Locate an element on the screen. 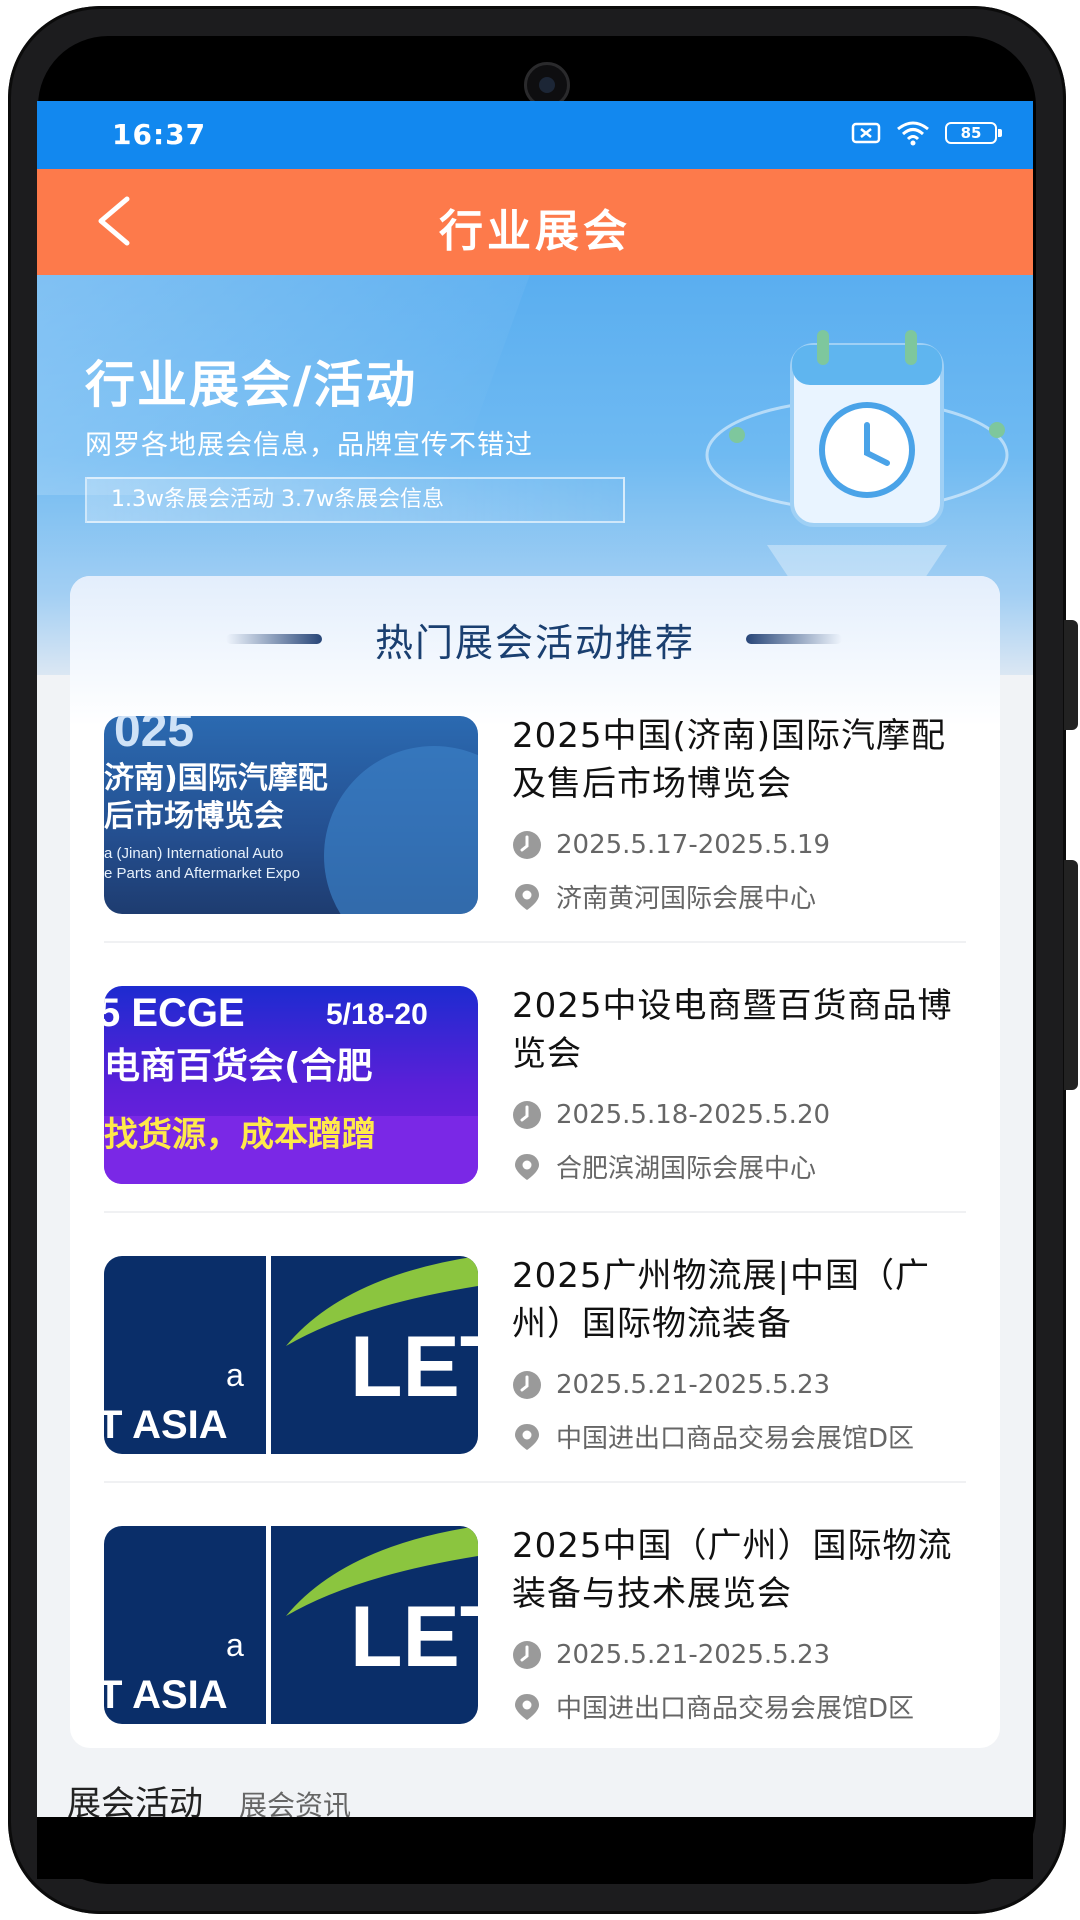 This screenshot has width=1080, height=1920. poster-text: 找货源，成本蹭蹭 is located at coordinates (240, 1135).